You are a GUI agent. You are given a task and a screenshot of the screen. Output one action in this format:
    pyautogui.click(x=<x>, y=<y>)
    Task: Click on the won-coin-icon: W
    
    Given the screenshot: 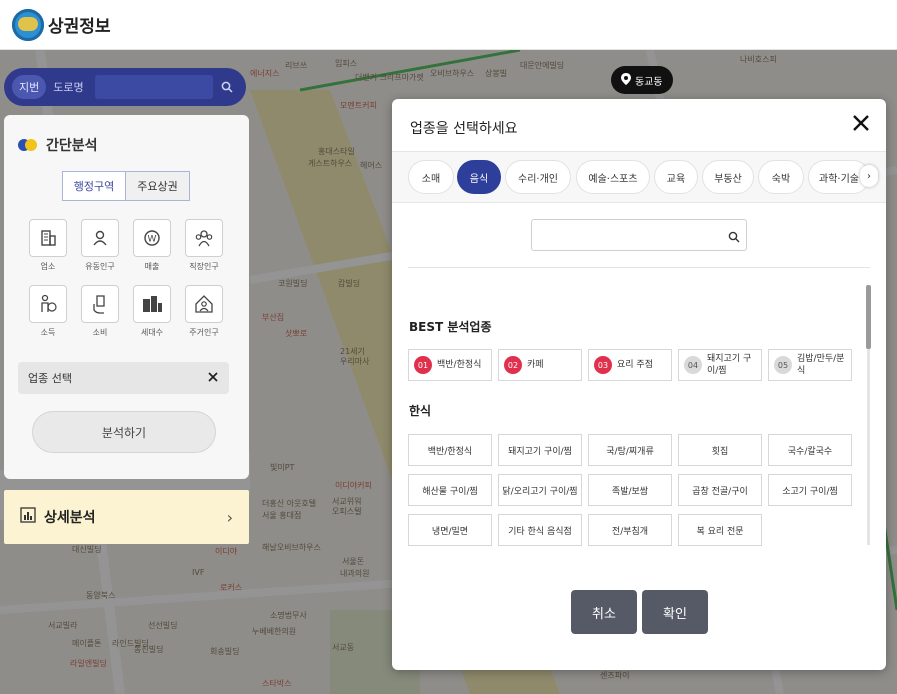 What is the action you would take?
    pyautogui.click(x=152, y=238)
    